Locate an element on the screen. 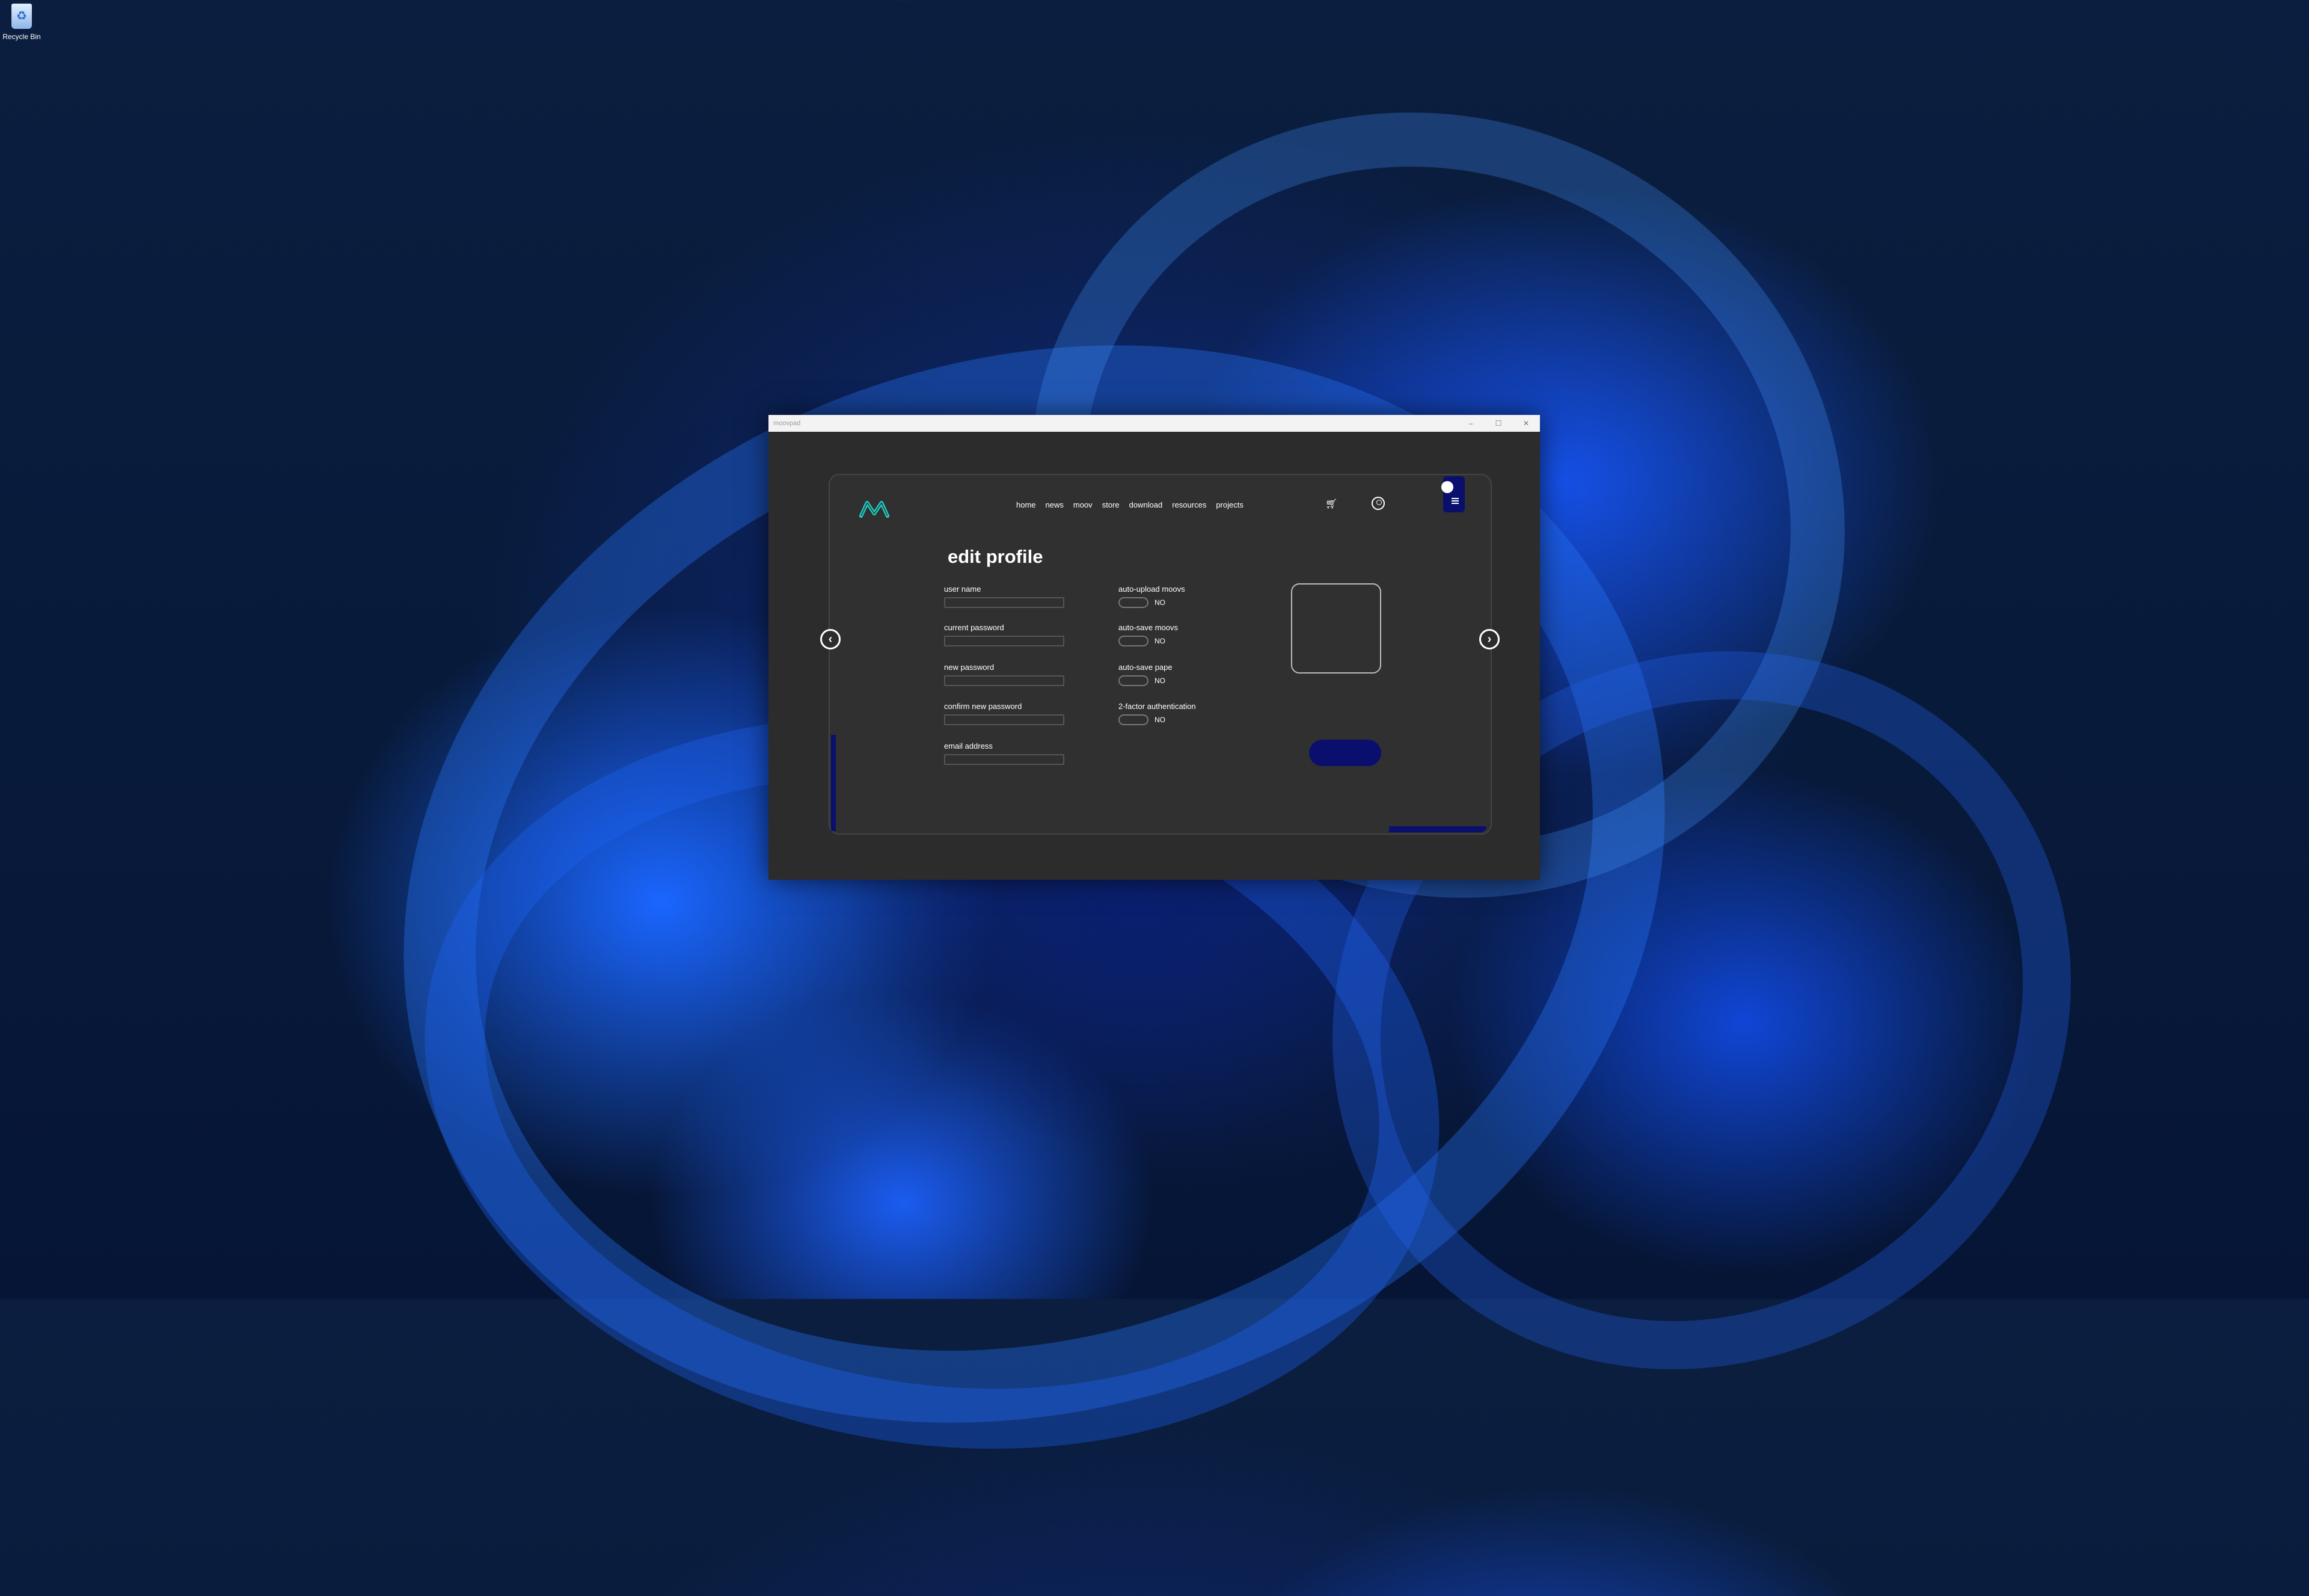  nav-download: download is located at coordinates (1146, 504).